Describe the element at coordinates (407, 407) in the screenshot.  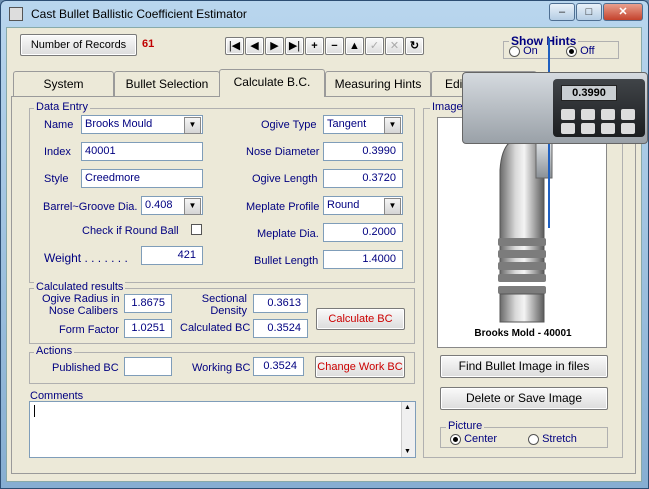
I see `scroll-up-icon: ▲` at that location.